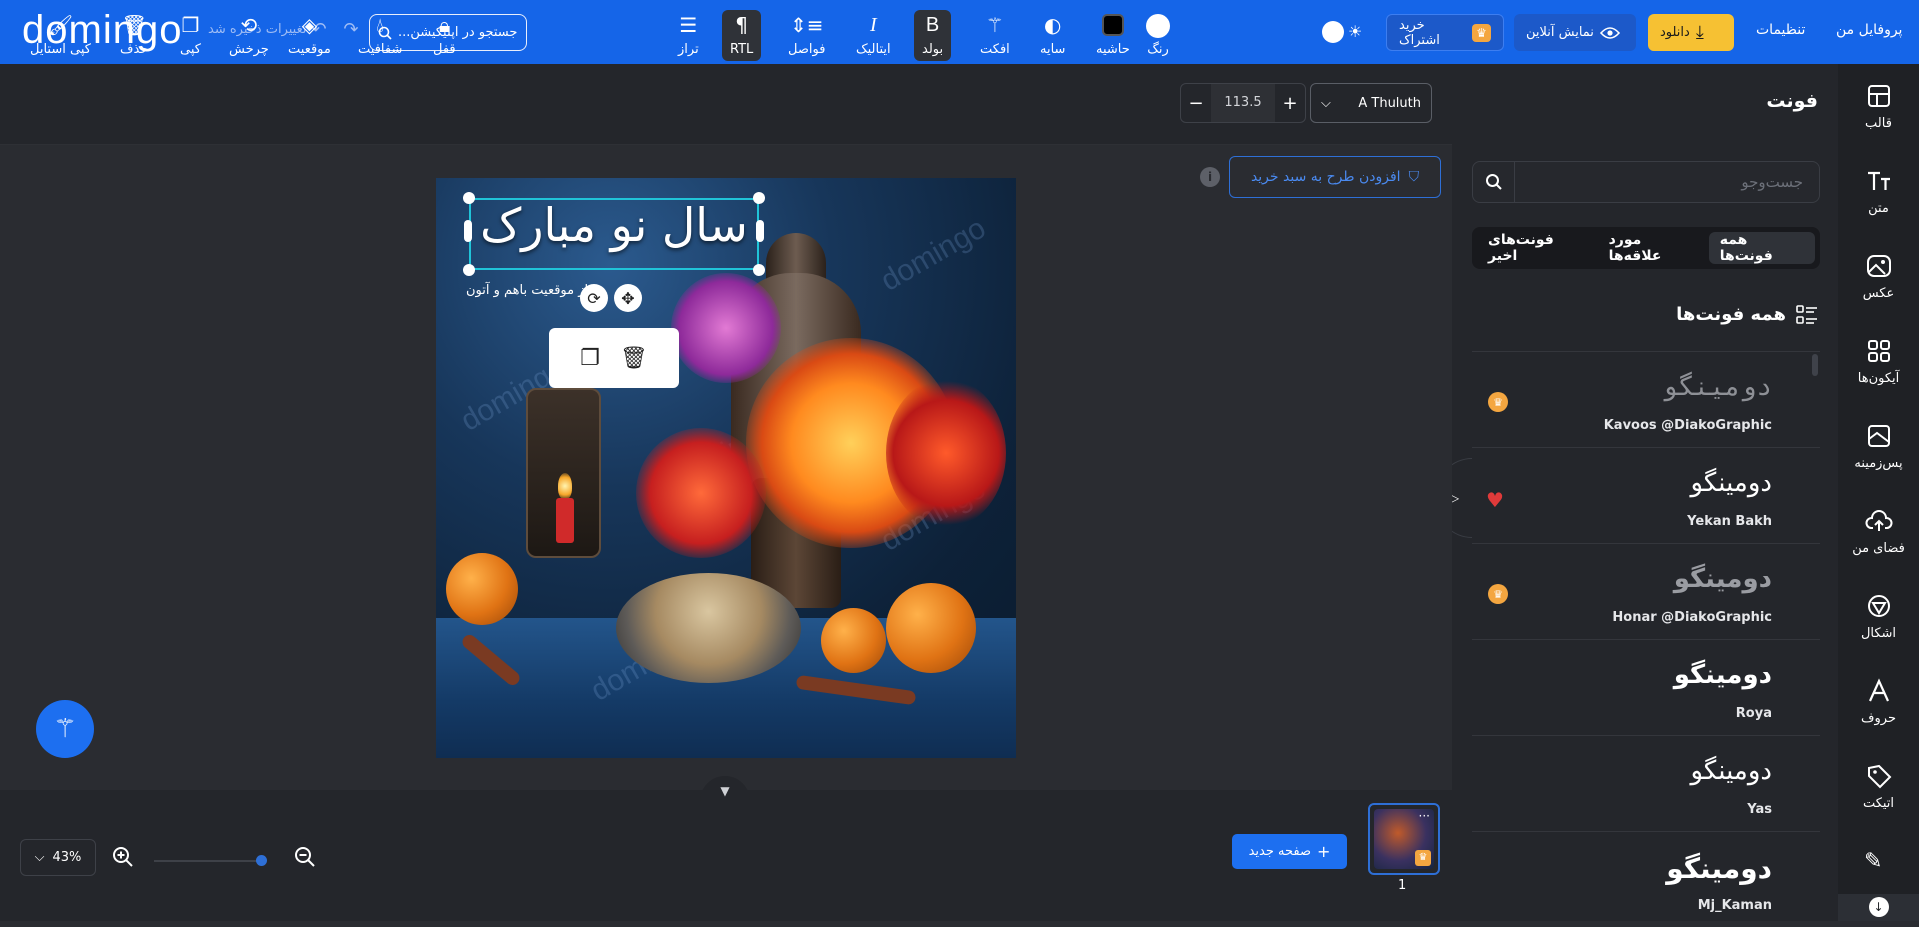 This screenshot has width=1919, height=927. I want to click on tab-favorites: مورد علاقه‌ها, so click(1653, 248).